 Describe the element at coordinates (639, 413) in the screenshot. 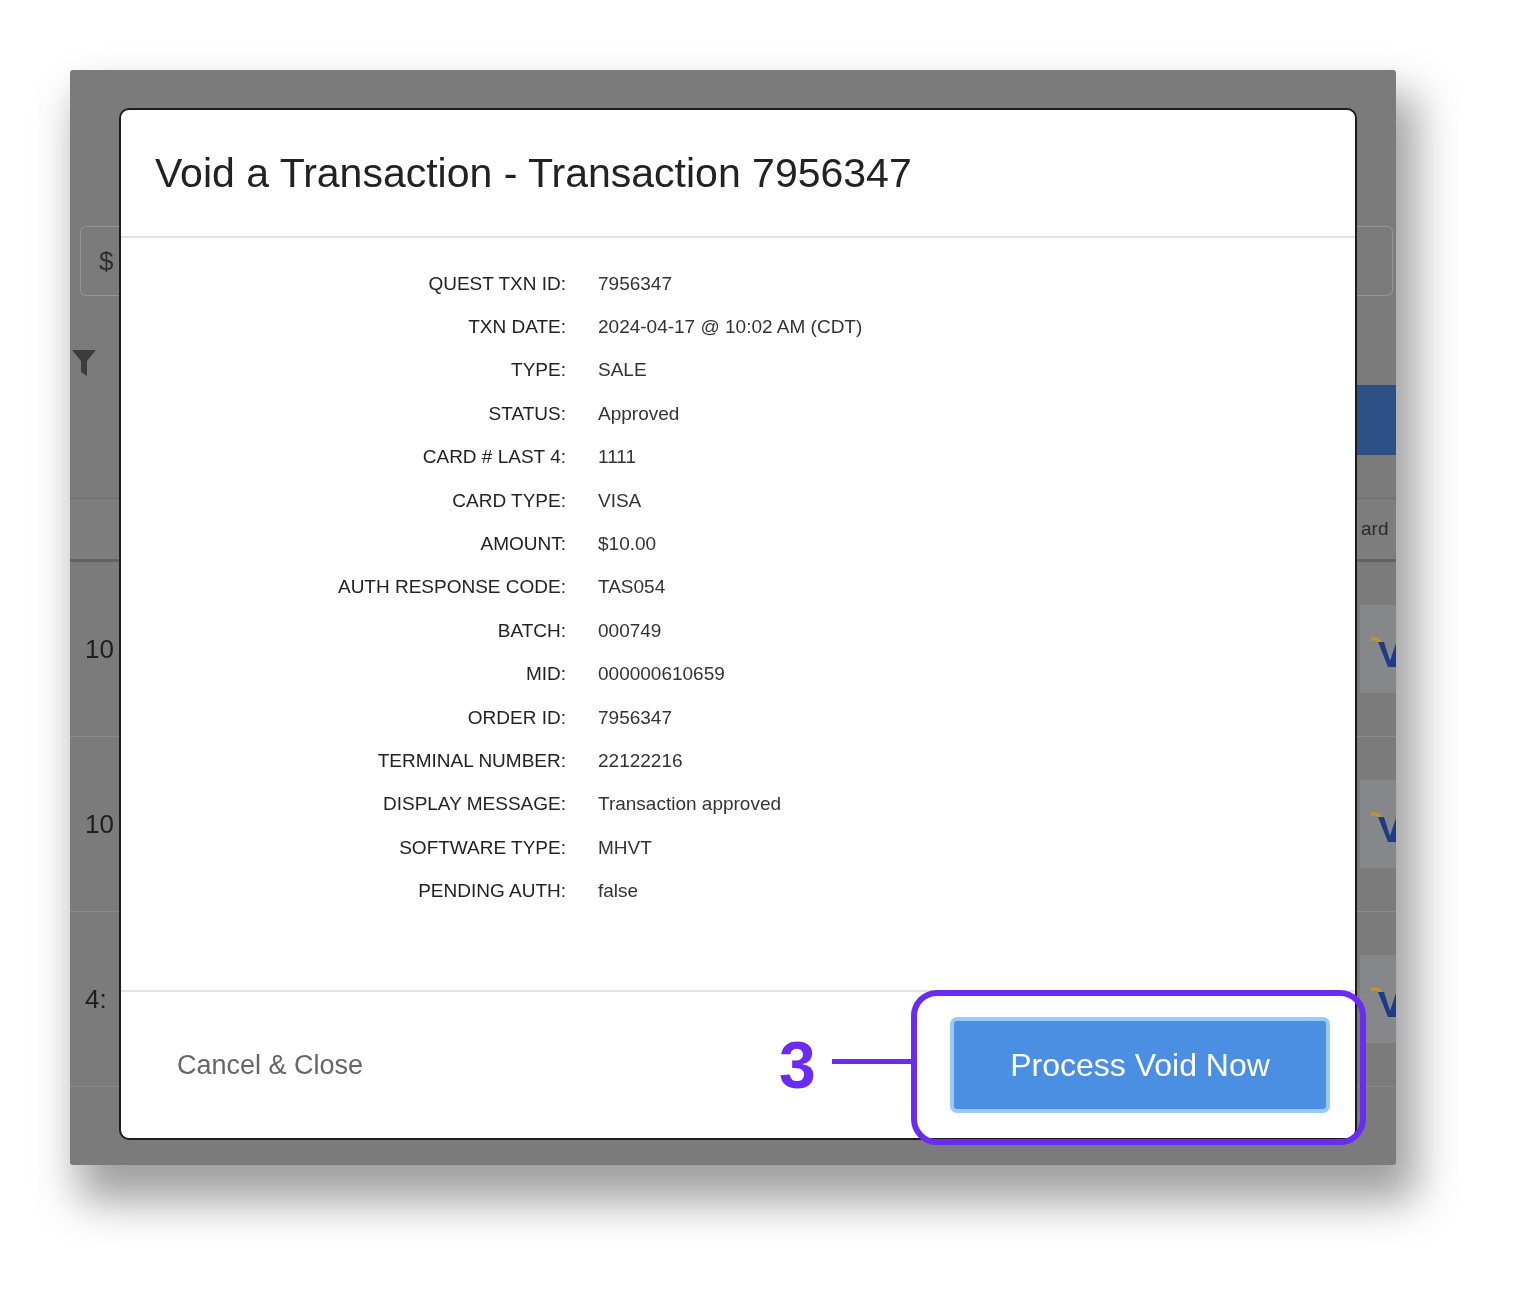

I see `detail-value: Approved` at that location.